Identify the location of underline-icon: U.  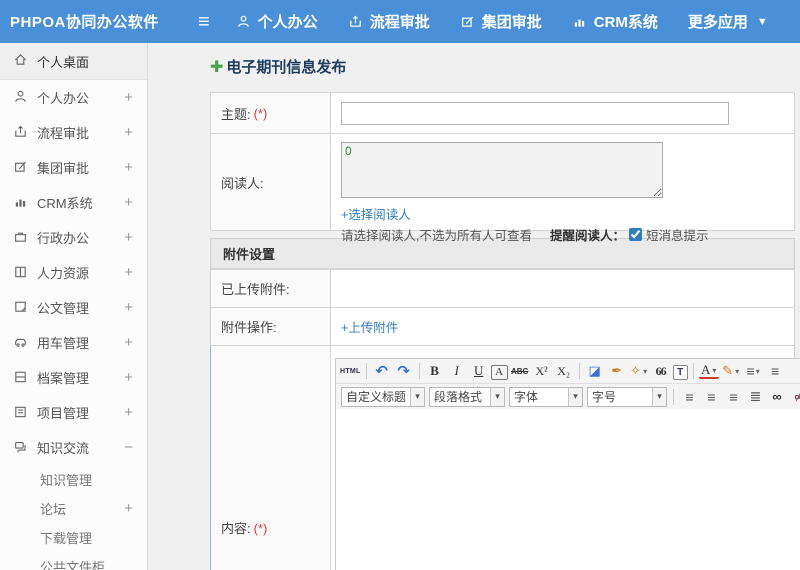
(479, 371).